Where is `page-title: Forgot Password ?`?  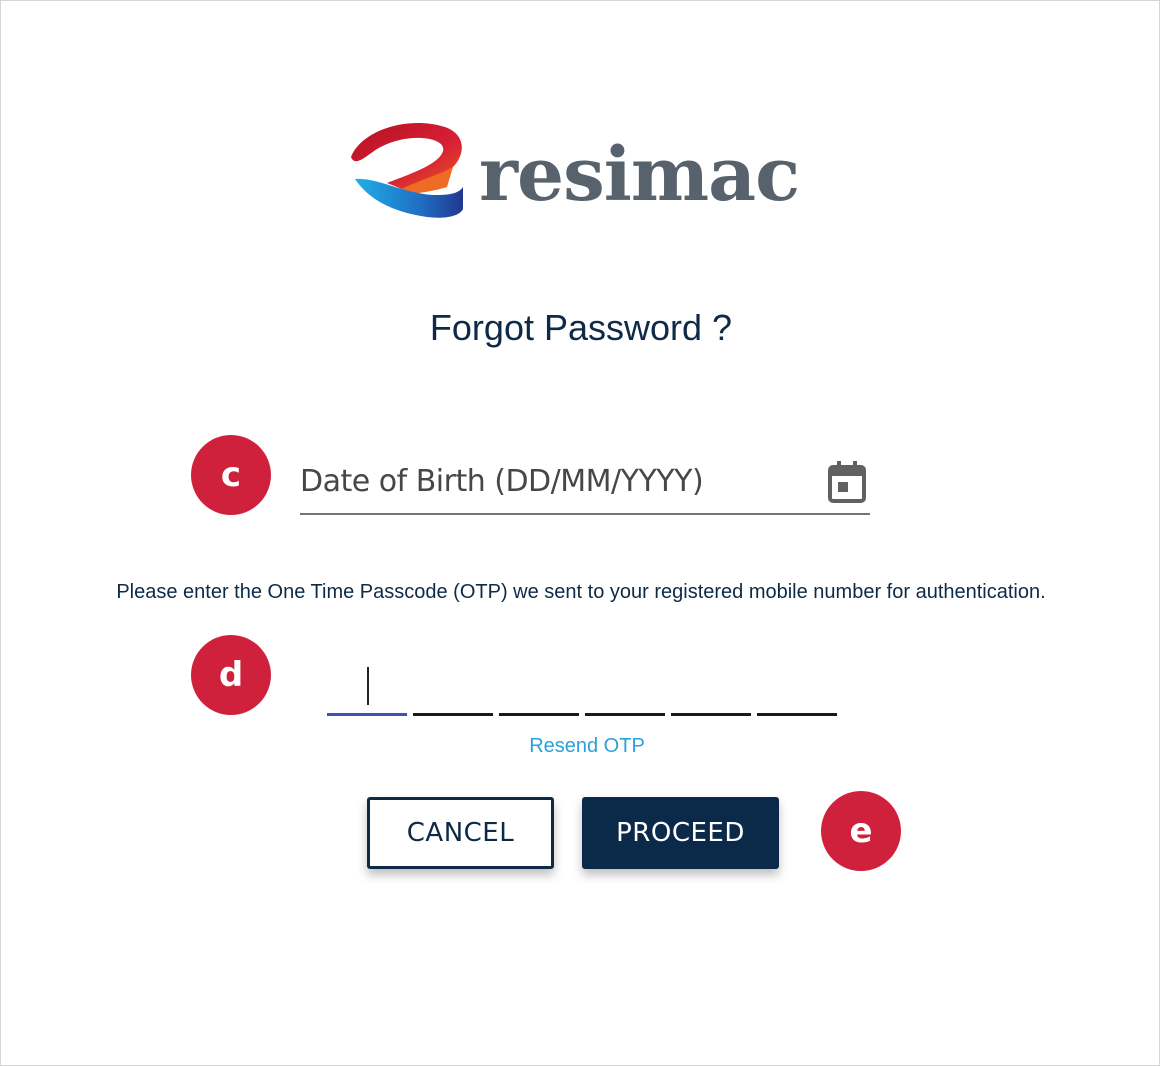
page-title: Forgot Password ? is located at coordinates (581, 327).